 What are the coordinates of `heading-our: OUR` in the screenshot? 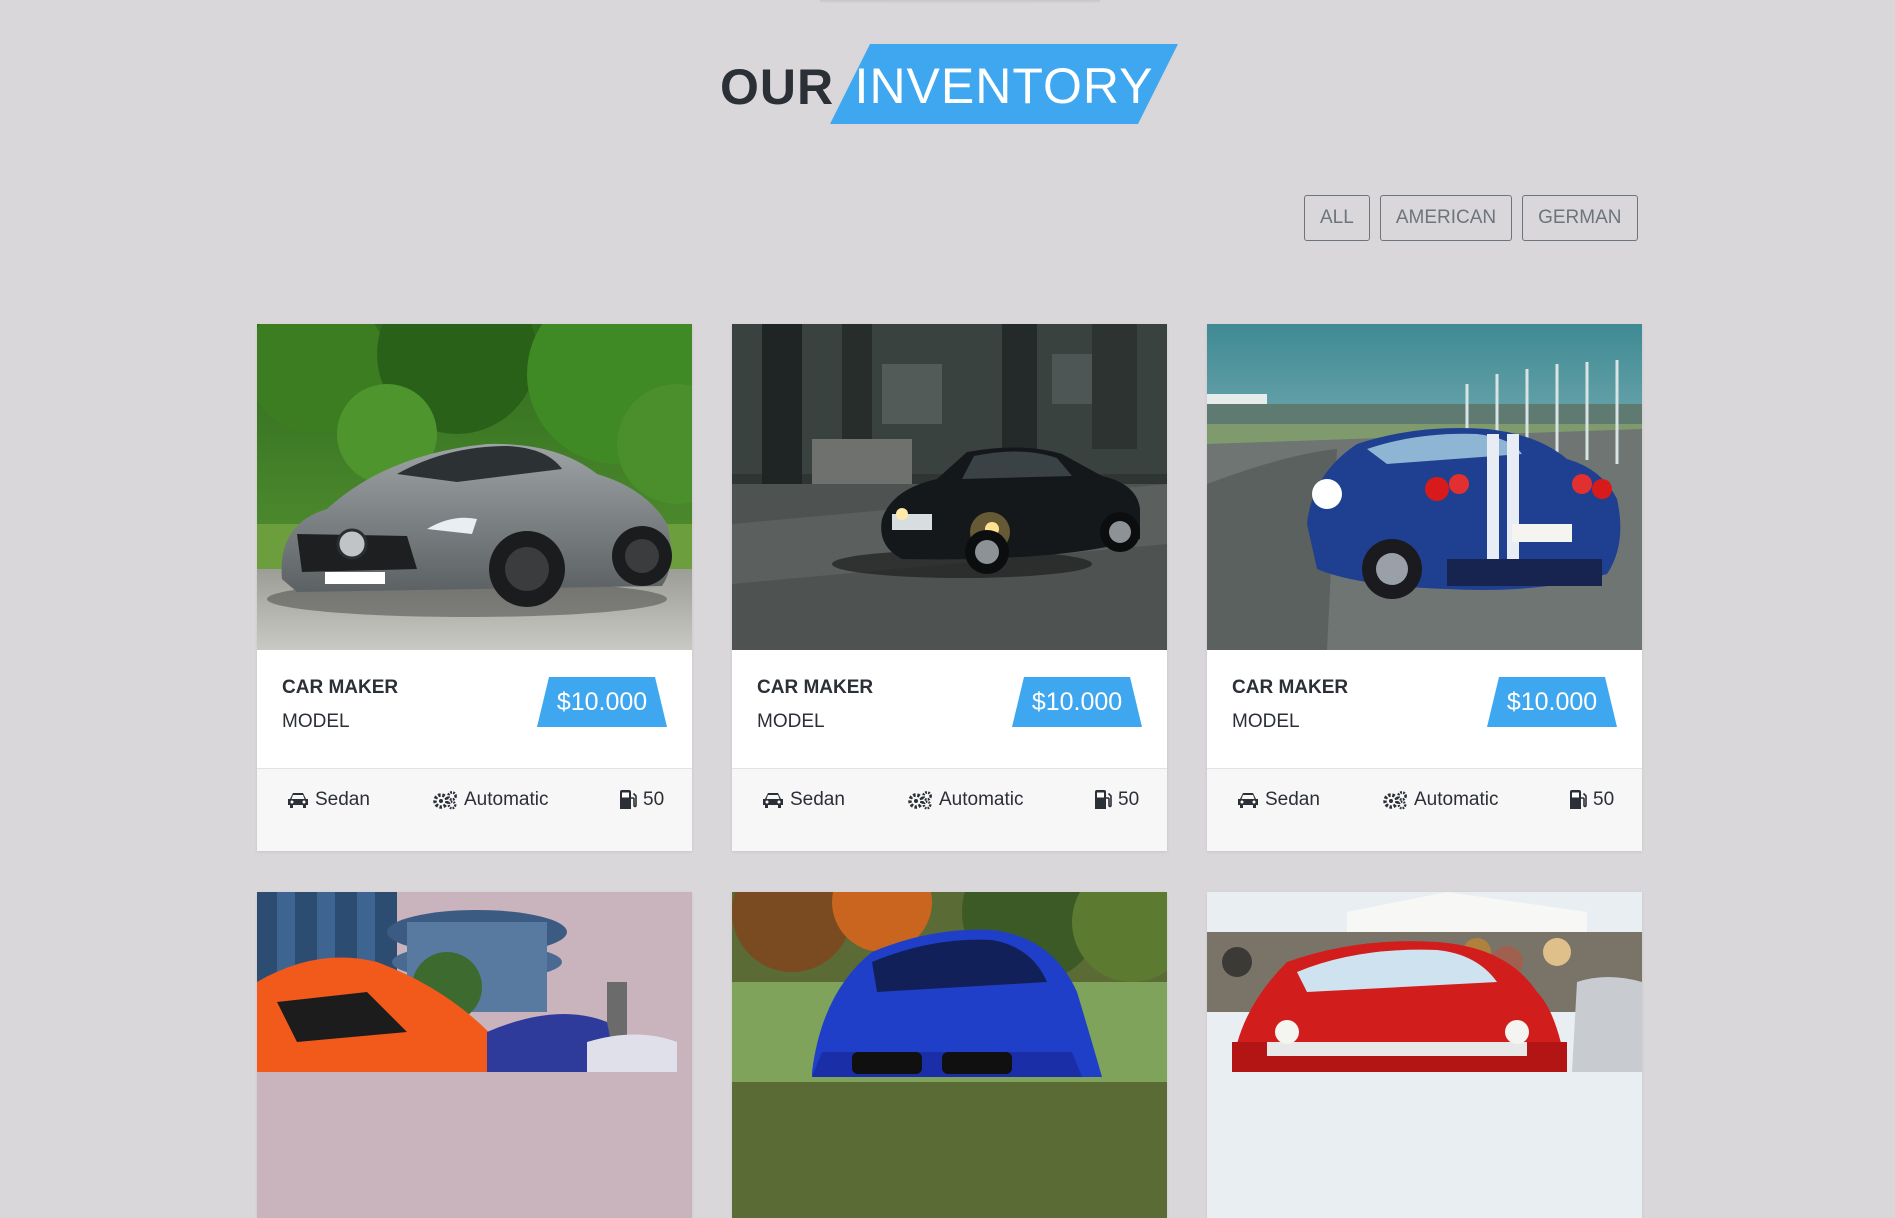 It's located at (777, 87).